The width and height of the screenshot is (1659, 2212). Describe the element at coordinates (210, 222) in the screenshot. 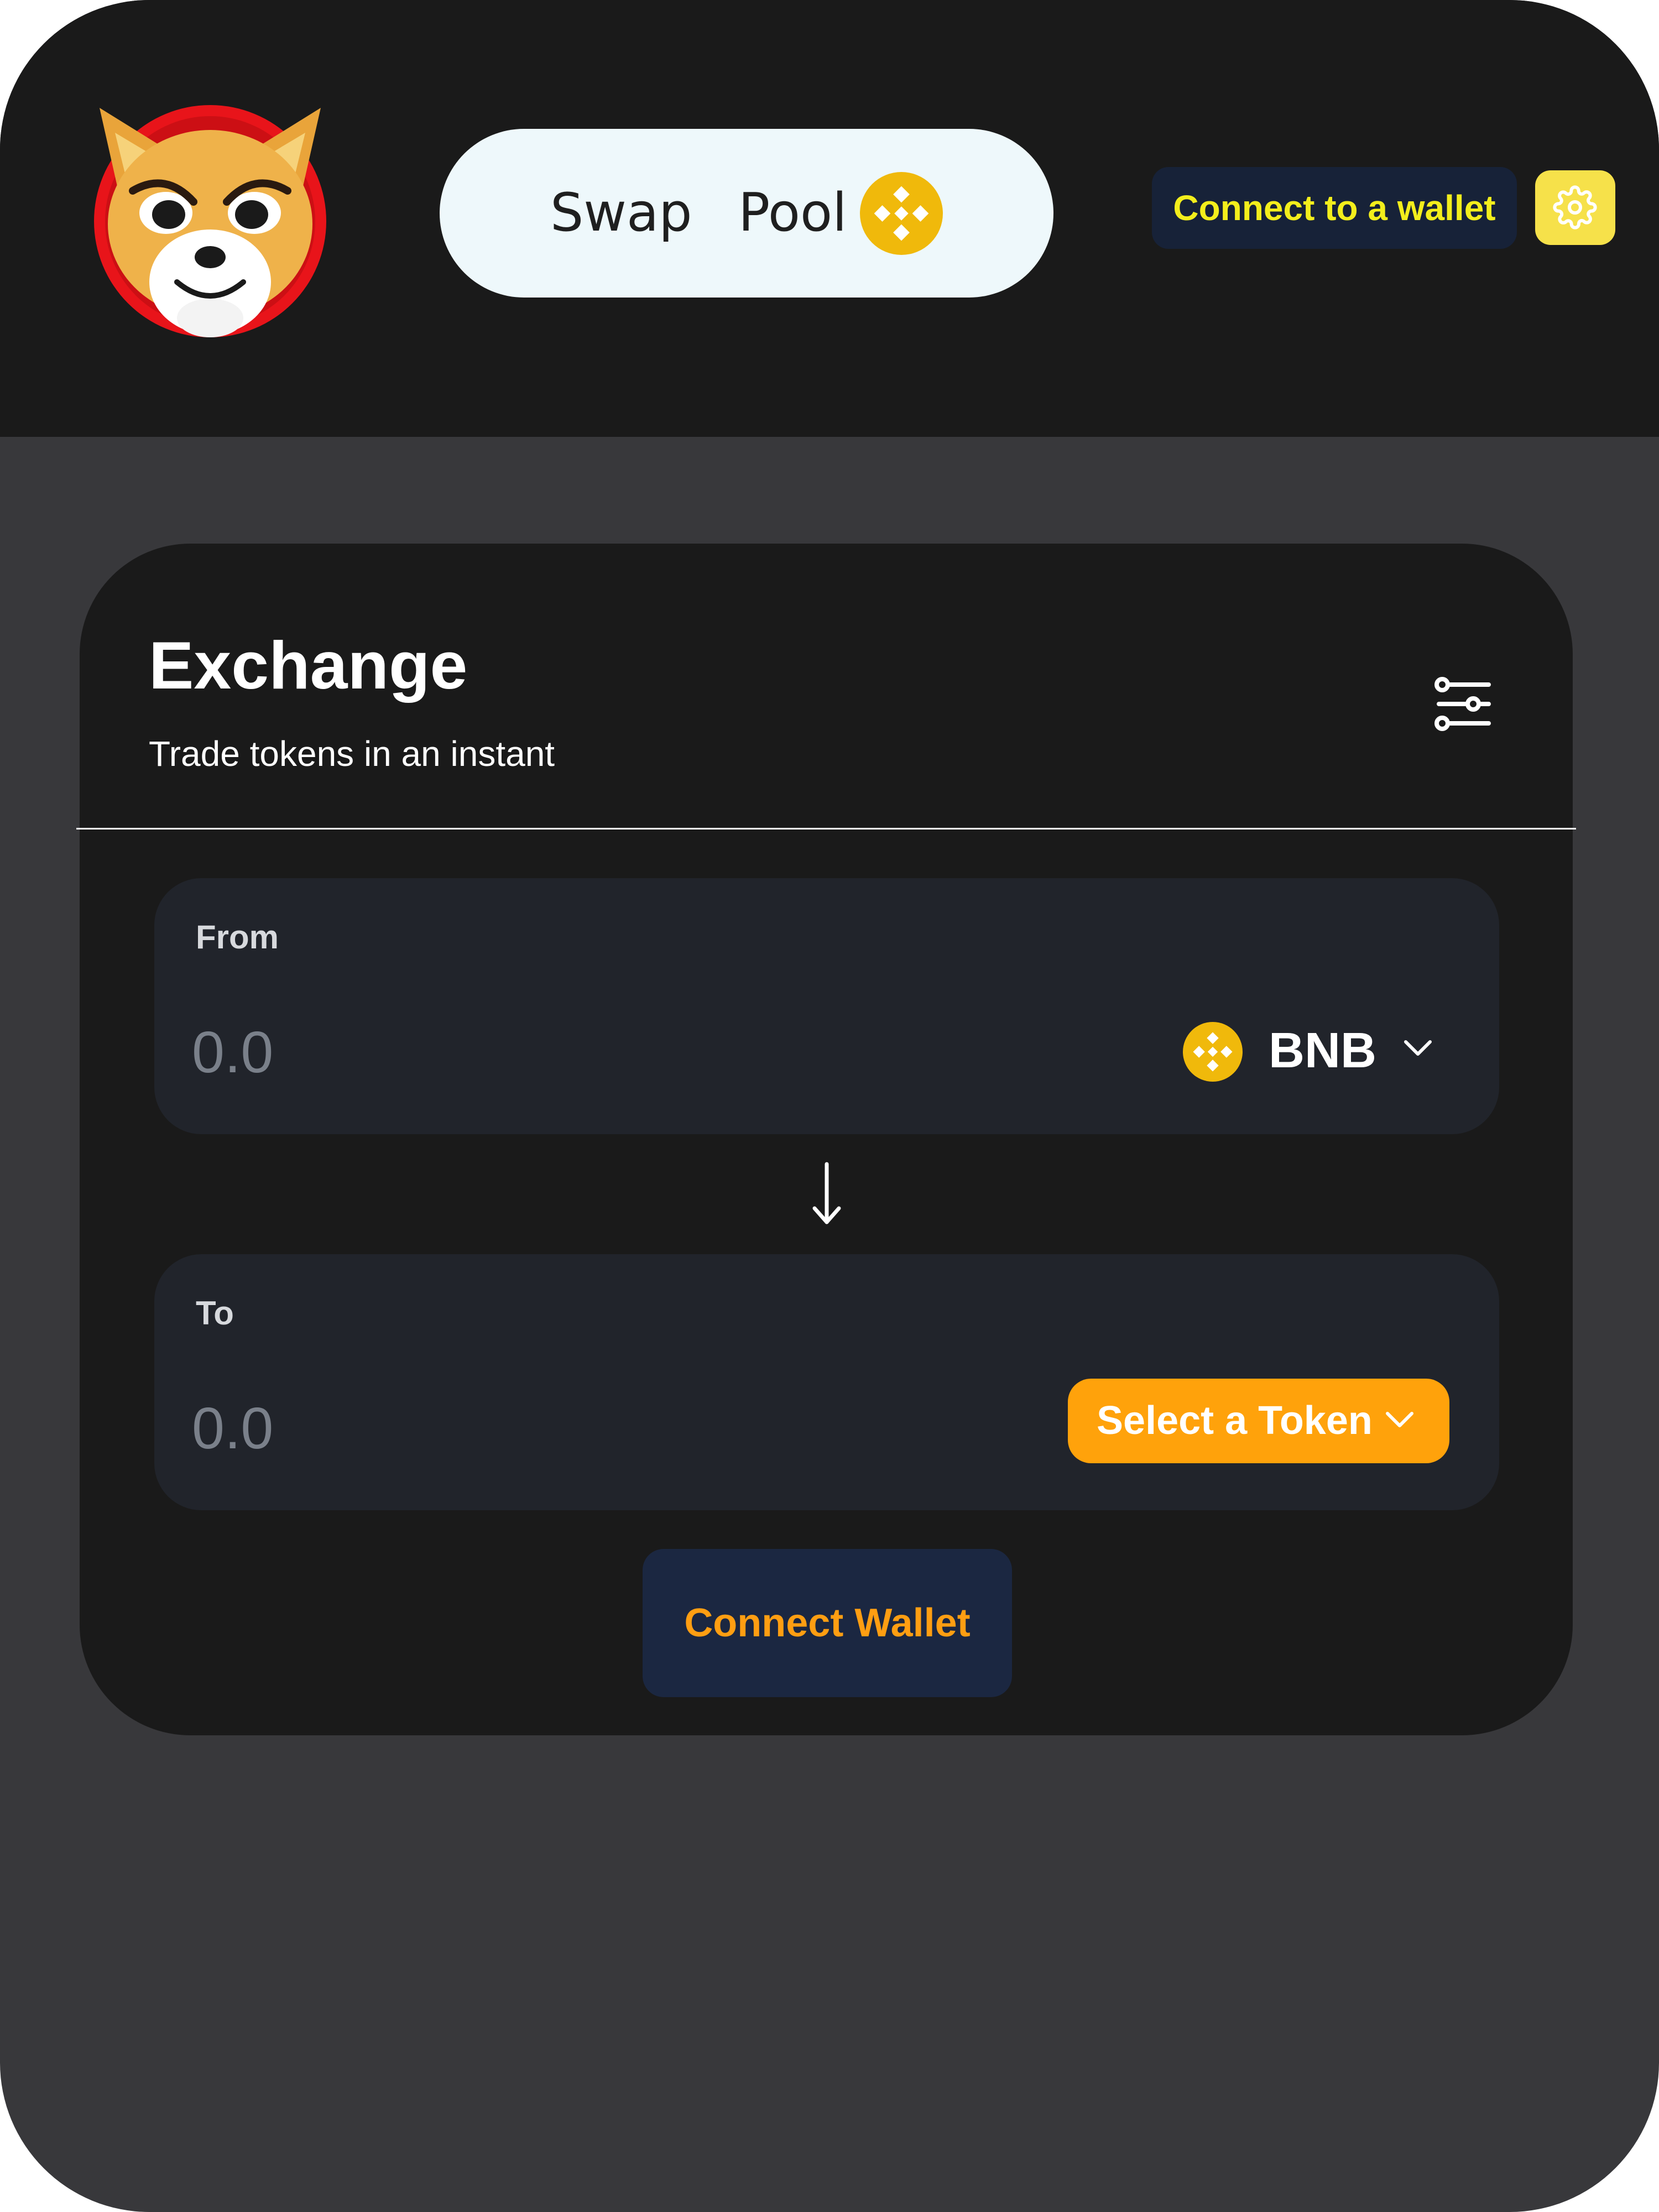

I see `shiba-logo-icon` at that location.